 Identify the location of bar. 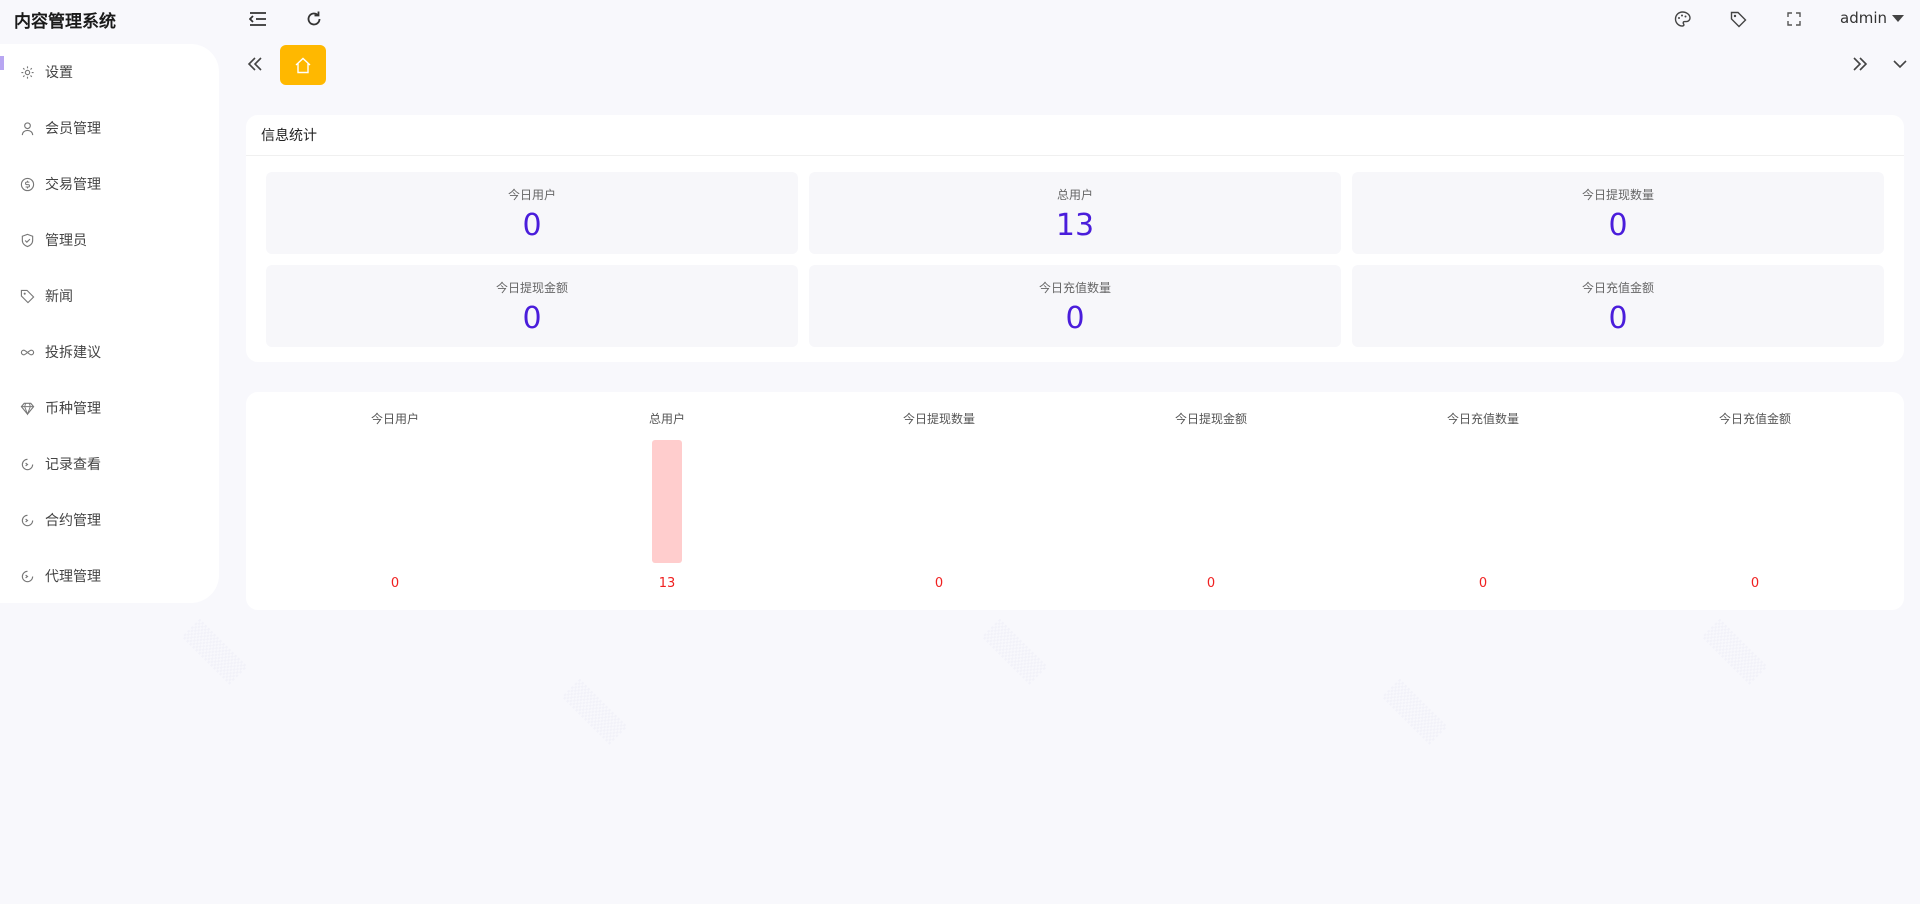
(667, 501).